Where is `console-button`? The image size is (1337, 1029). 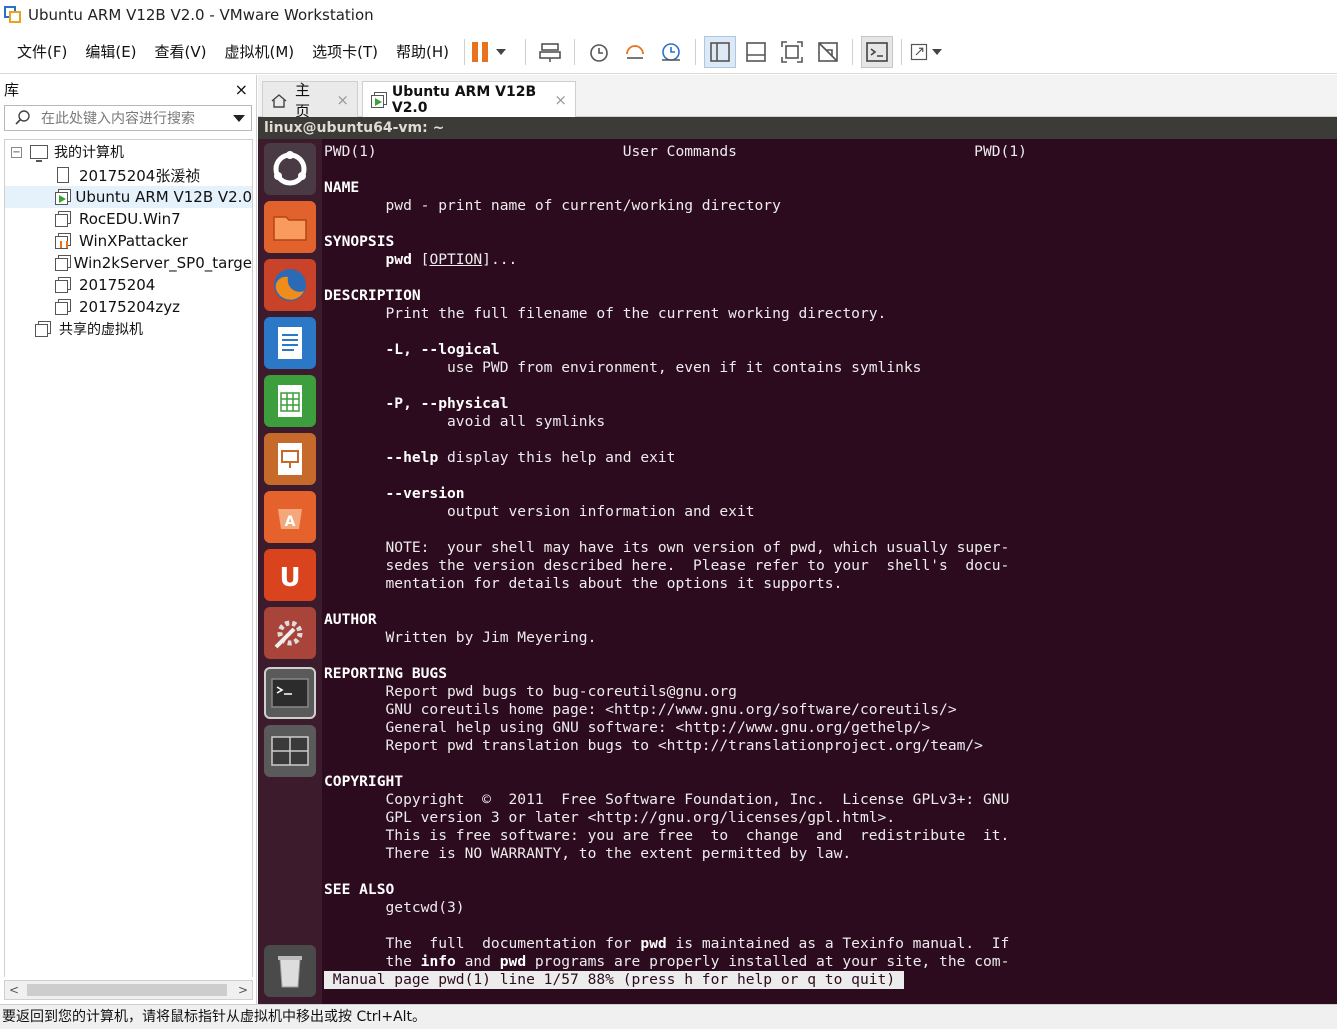
console-button is located at coordinates (877, 51).